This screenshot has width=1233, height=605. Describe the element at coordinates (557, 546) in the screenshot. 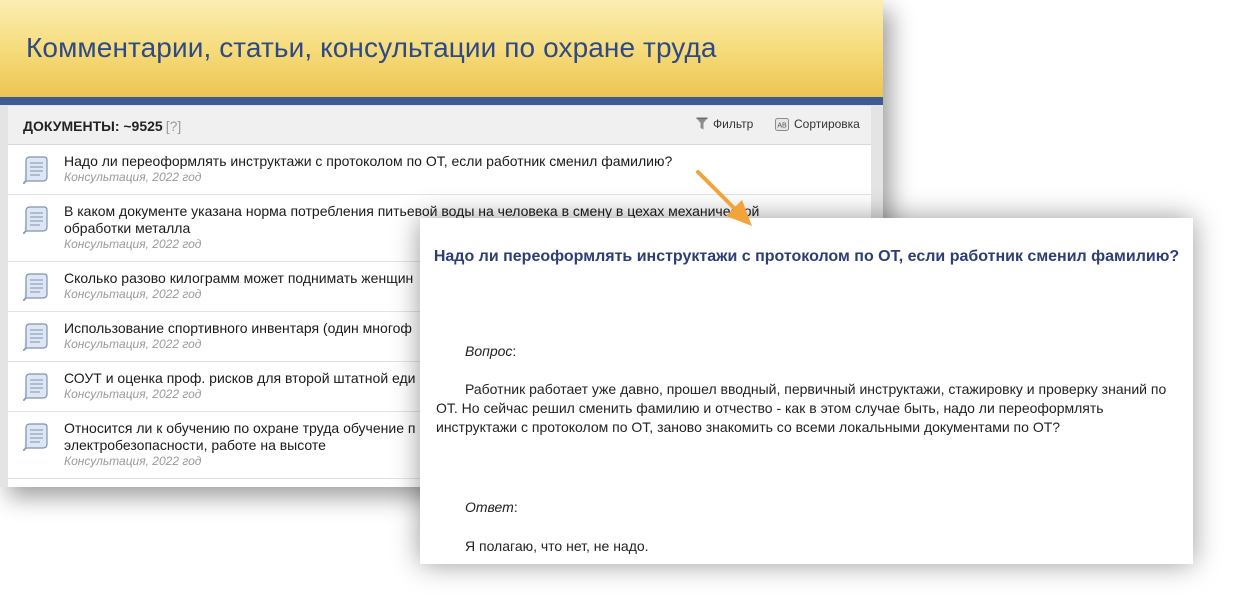

I see `answer-text: Я полагаю, что нет, не надо.` at that location.